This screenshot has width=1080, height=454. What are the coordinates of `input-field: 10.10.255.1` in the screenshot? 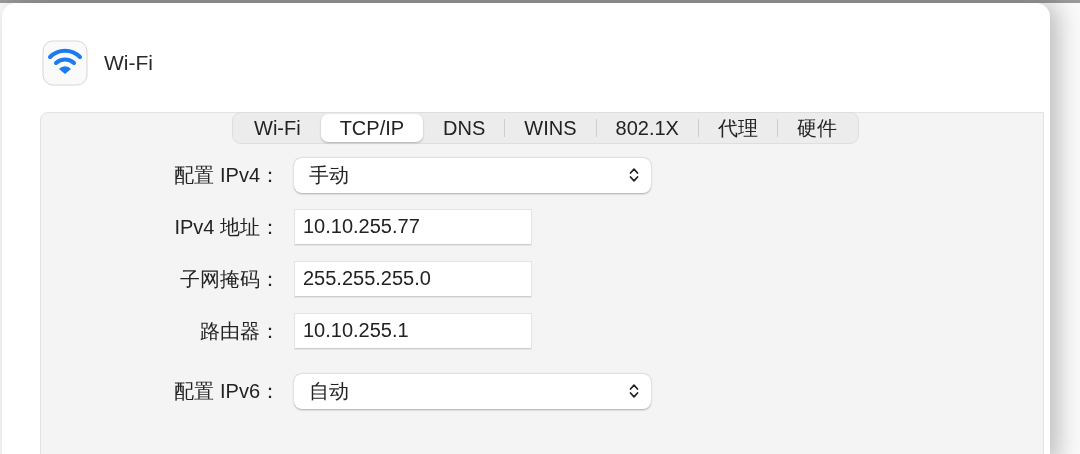 It's located at (413, 331).